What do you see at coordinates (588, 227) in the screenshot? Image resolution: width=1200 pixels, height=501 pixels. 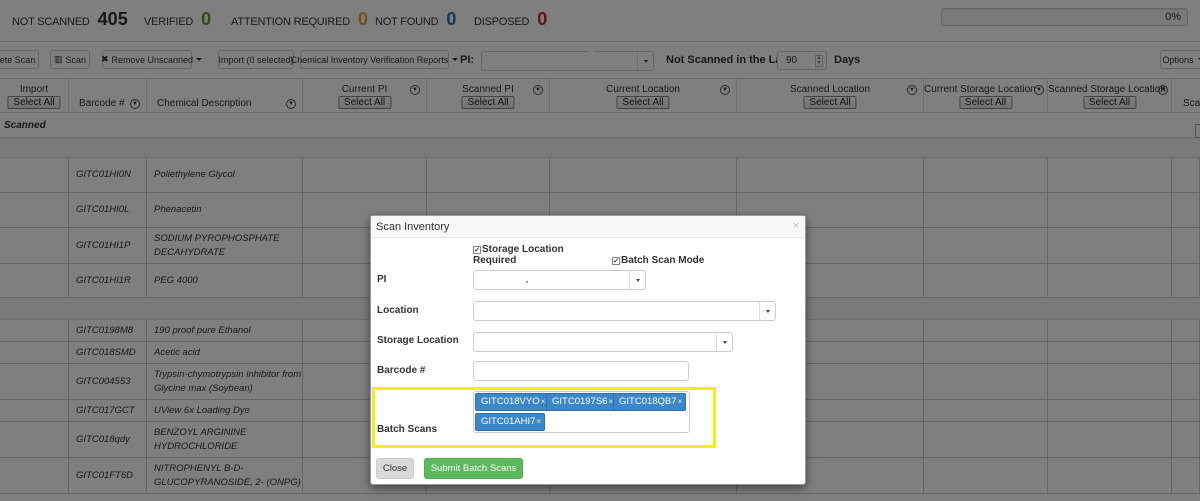 I see `modal-header: Scan Inventory ×` at bounding box center [588, 227].